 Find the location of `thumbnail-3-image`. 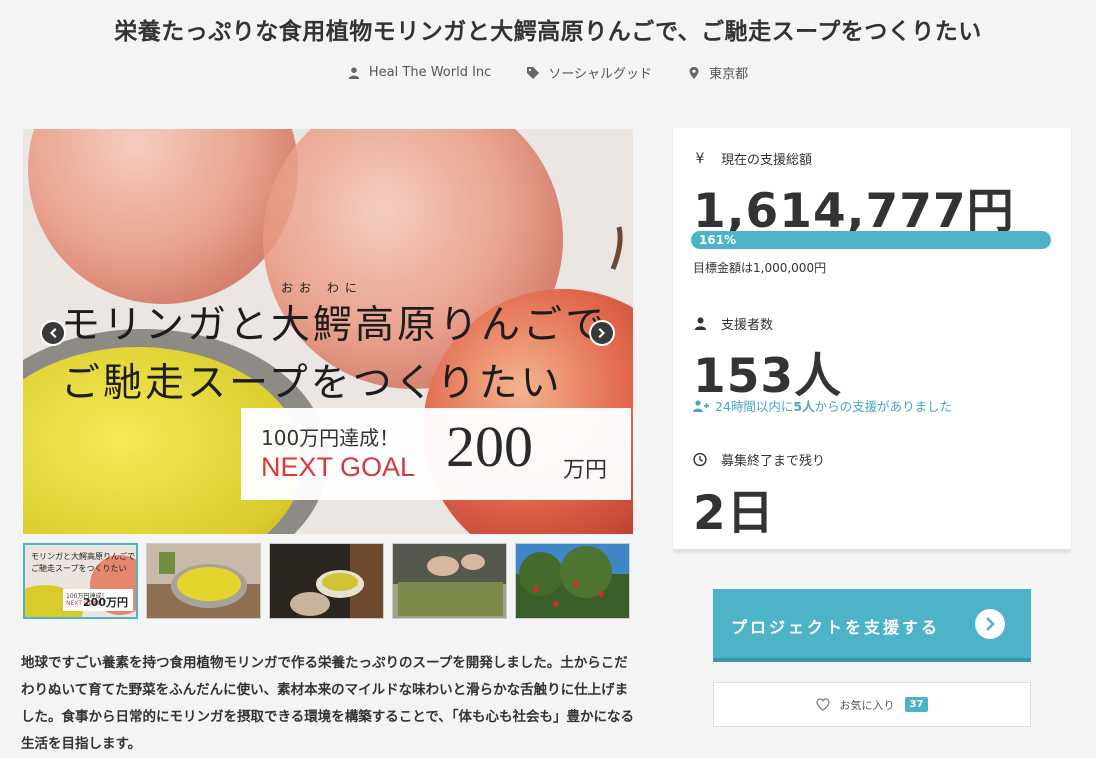

thumbnail-3-image is located at coordinates (326, 581).